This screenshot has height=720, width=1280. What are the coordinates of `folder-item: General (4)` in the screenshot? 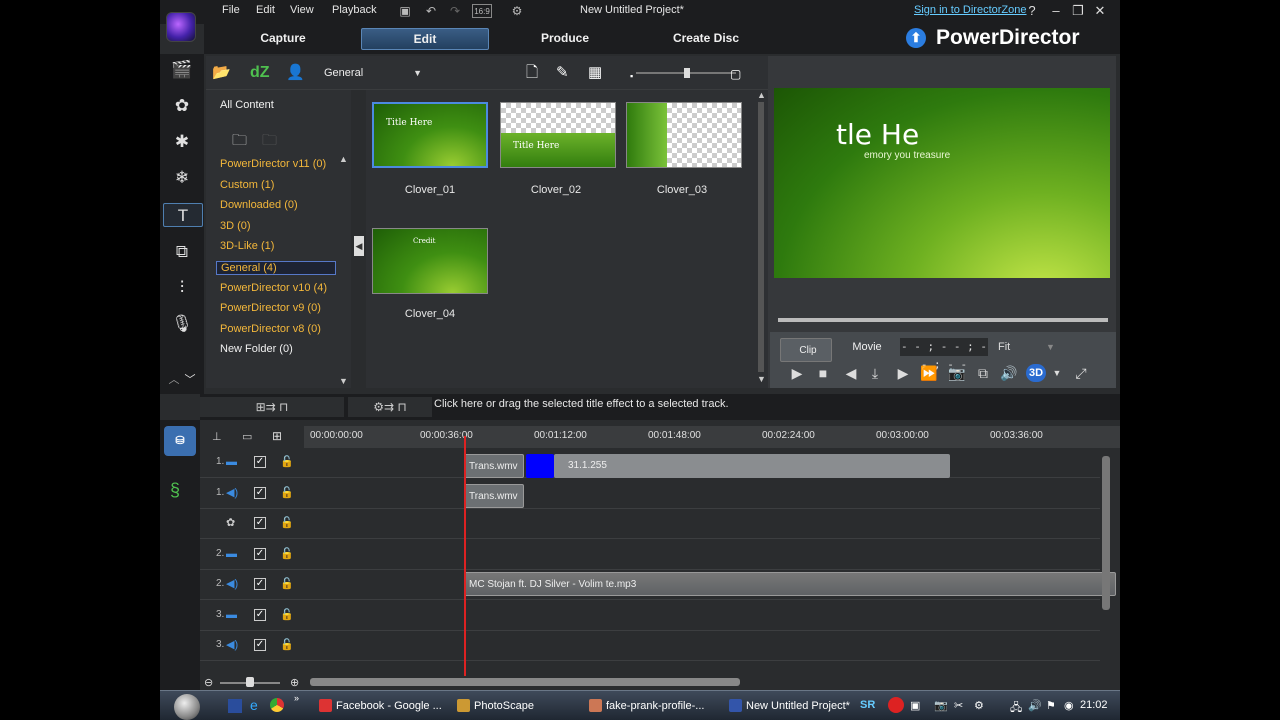 It's located at (276, 268).